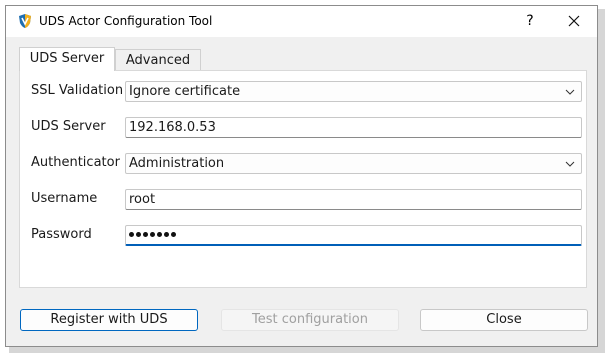 The image size is (612, 359). I want to click on authenticator-label: Authenticator, so click(75, 162).